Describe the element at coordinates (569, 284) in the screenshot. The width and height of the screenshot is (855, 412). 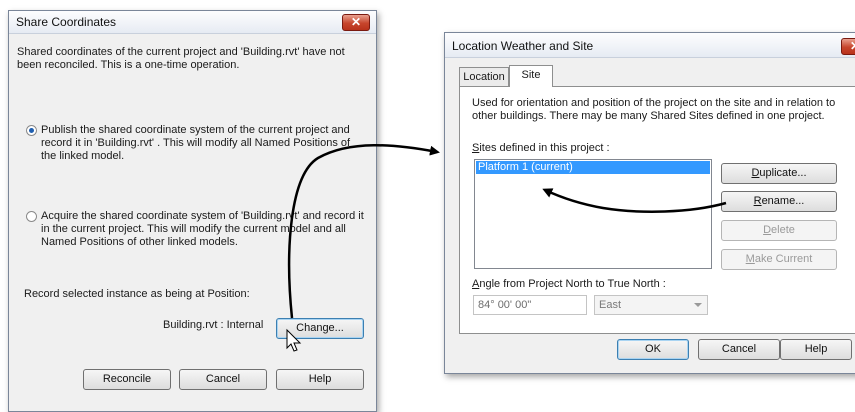
I see `angle-label: Angle from Project North to True North :` at that location.